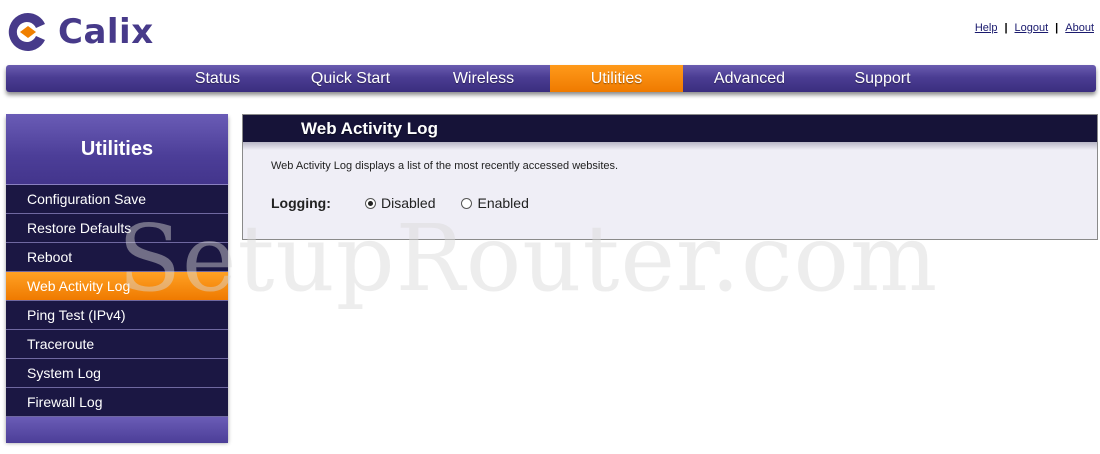  What do you see at coordinates (350, 78) in the screenshot?
I see `nav-tab-quick-start: Quick Start` at bounding box center [350, 78].